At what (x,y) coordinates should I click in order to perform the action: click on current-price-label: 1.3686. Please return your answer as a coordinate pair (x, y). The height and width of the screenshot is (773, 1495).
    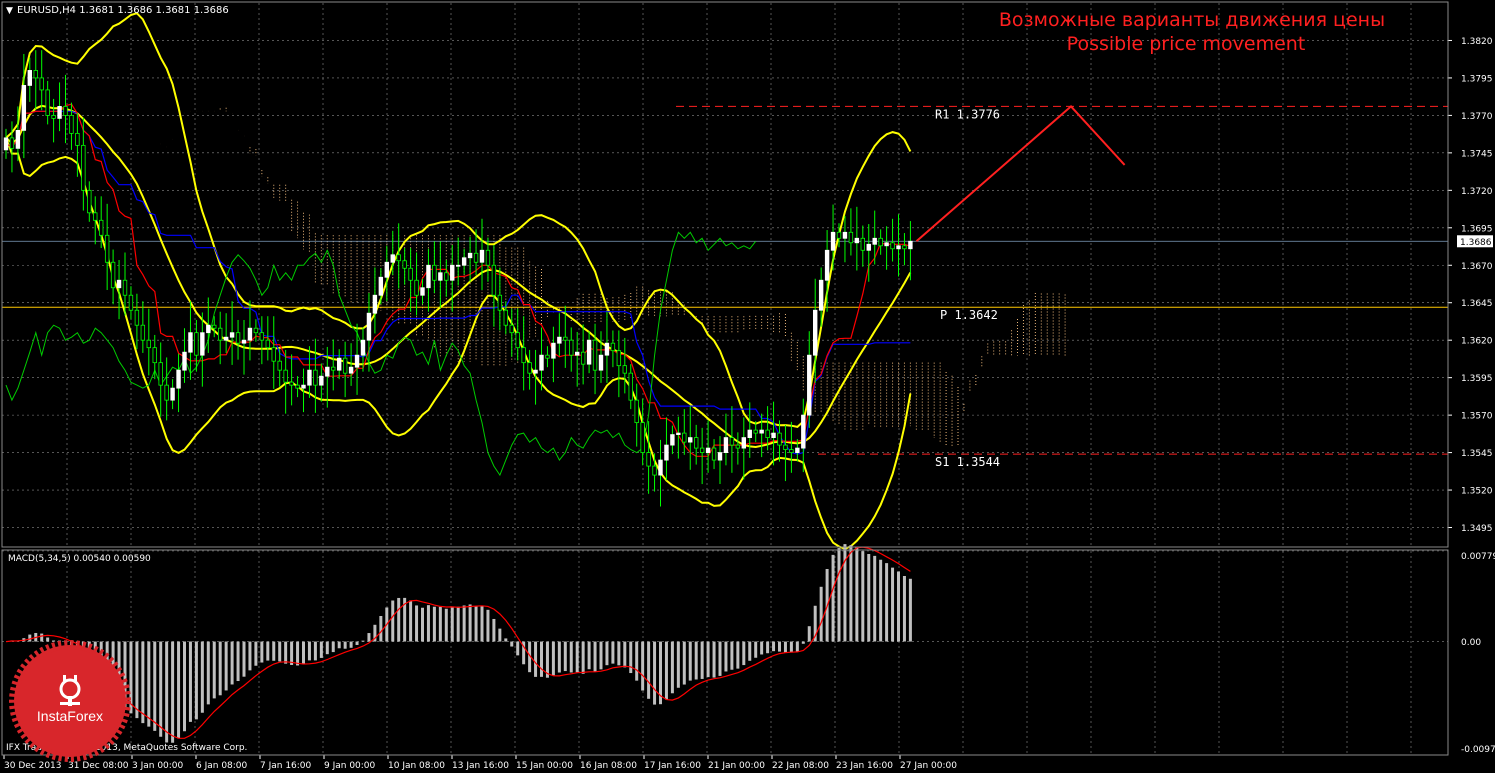
    Looking at the image, I should click on (1476, 243).